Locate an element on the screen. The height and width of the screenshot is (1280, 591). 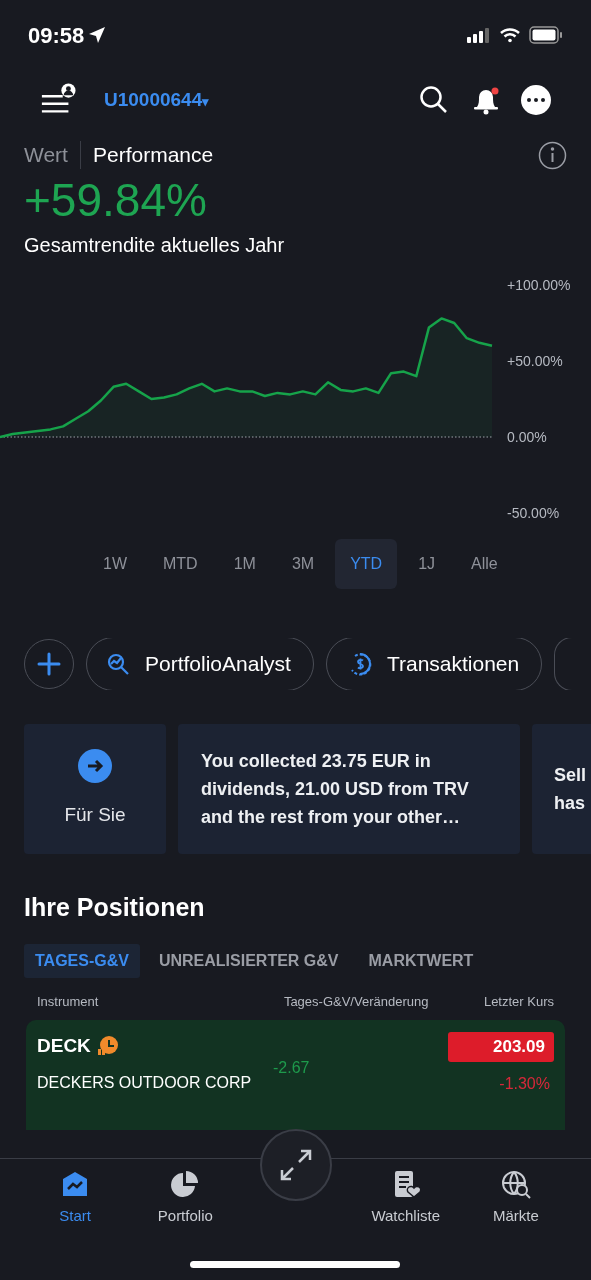
magnifier-chart-icon is located at coordinates (119, 664).